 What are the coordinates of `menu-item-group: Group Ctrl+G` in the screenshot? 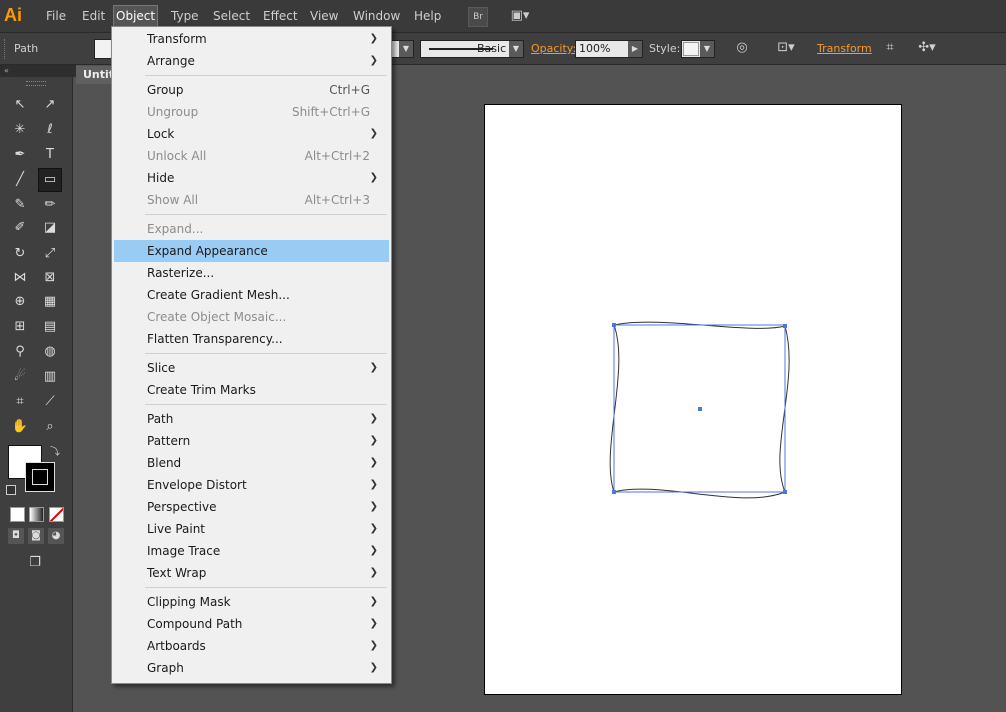 It's located at (251, 90).